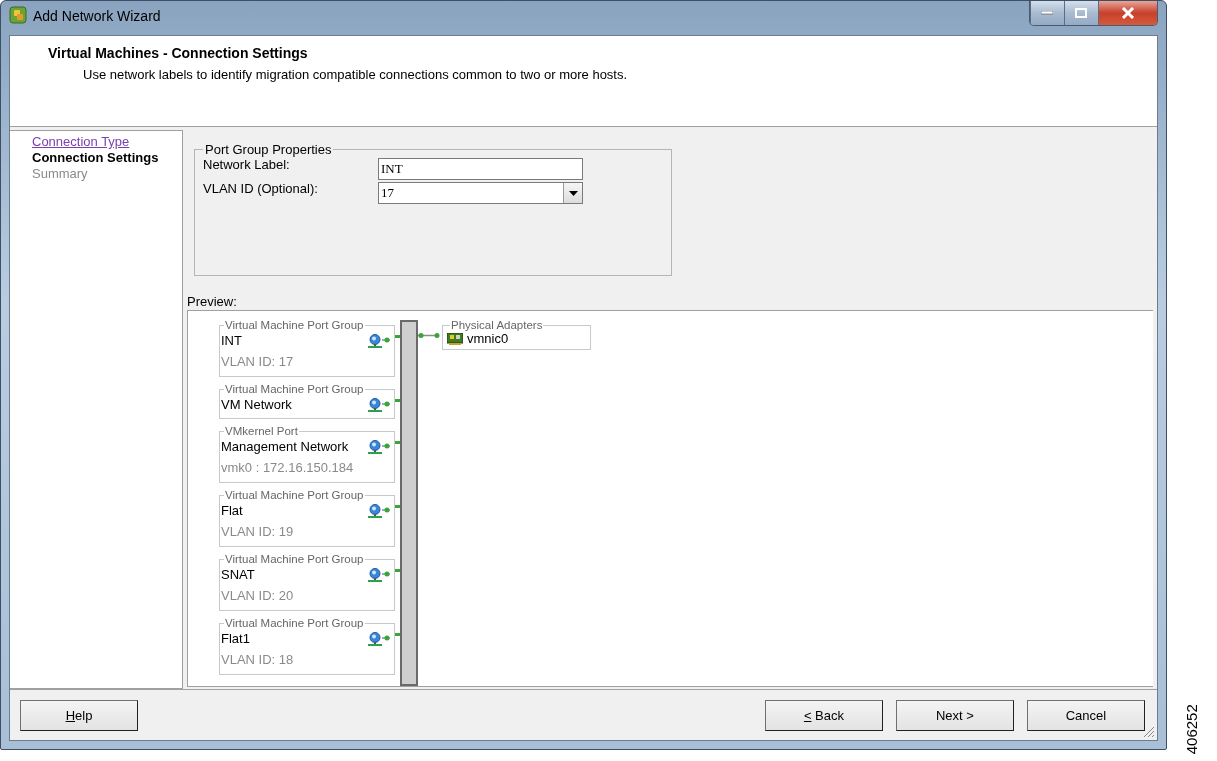 The height and width of the screenshot is (761, 1217). What do you see at coordinates (480, 193) in the screenshot?
I see `vlan-id-combo: 17` at bounding box center [480, 193].